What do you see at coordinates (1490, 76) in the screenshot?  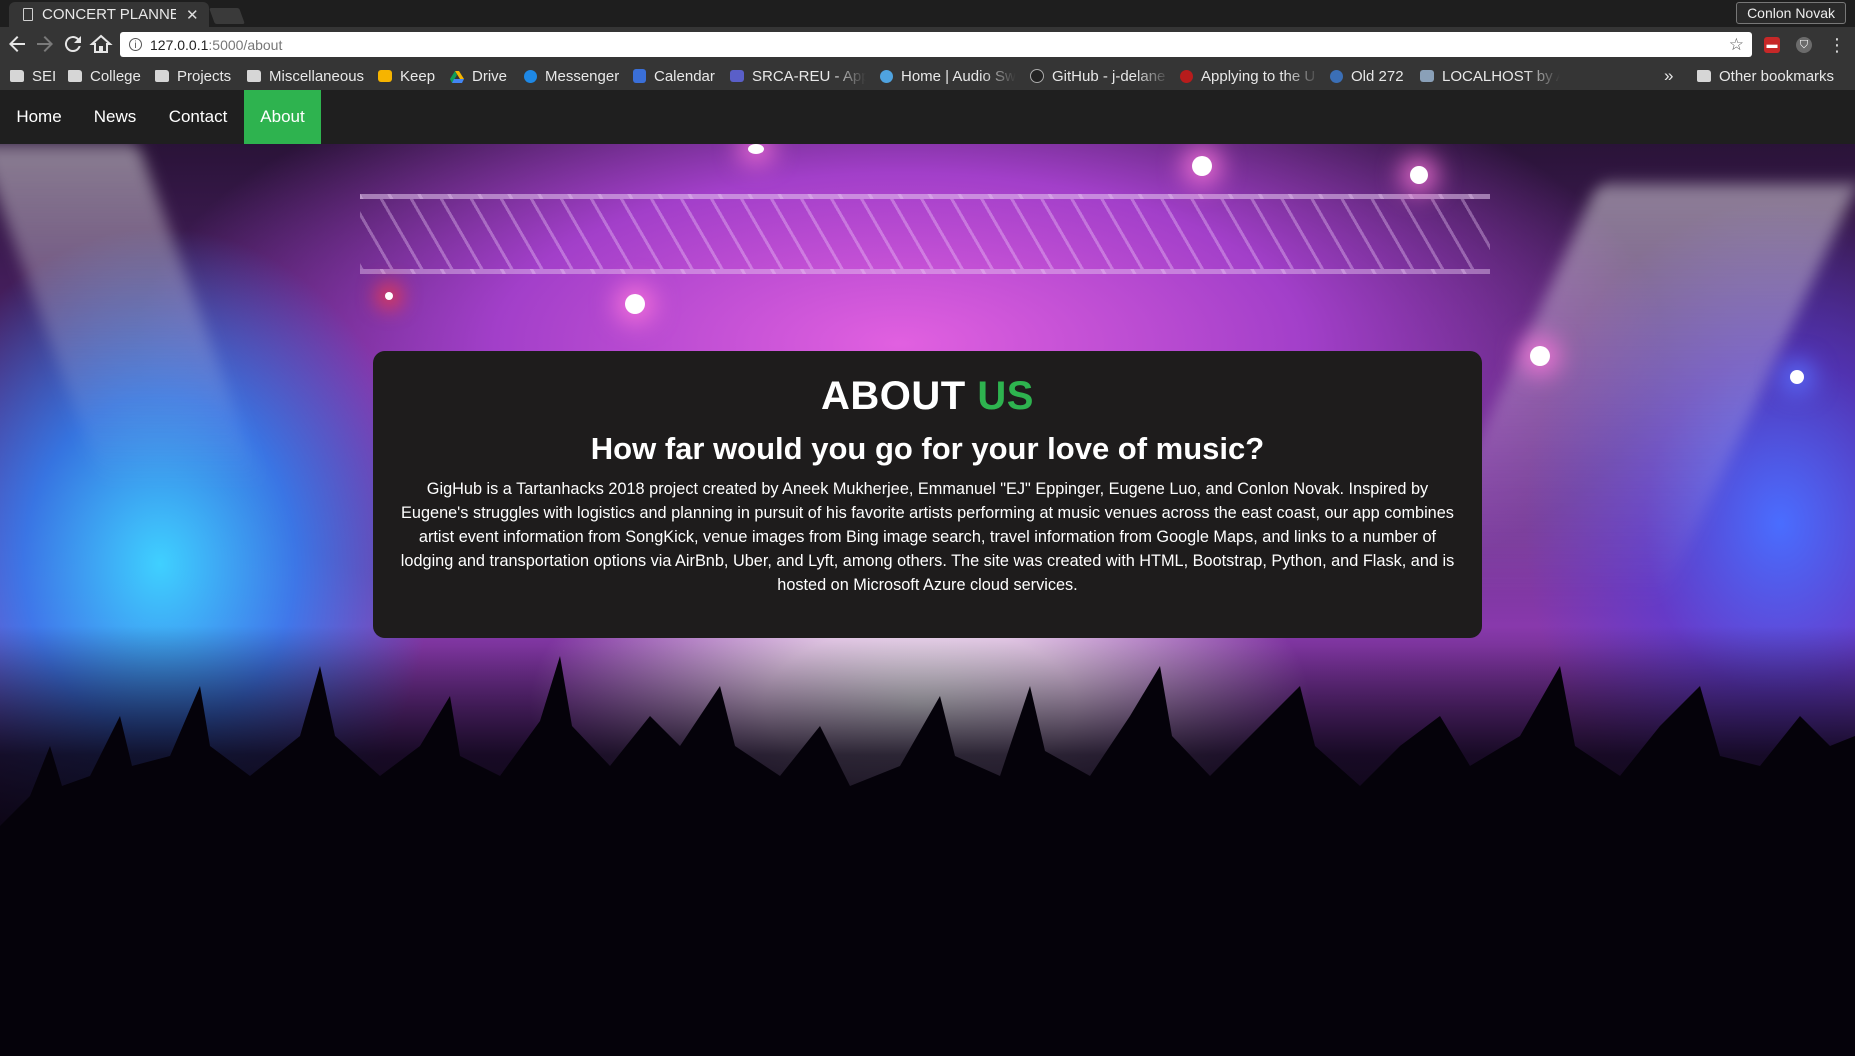 I see `bookmark-localhost: LOCALHOST by A` at bounding box center [1490, 76].